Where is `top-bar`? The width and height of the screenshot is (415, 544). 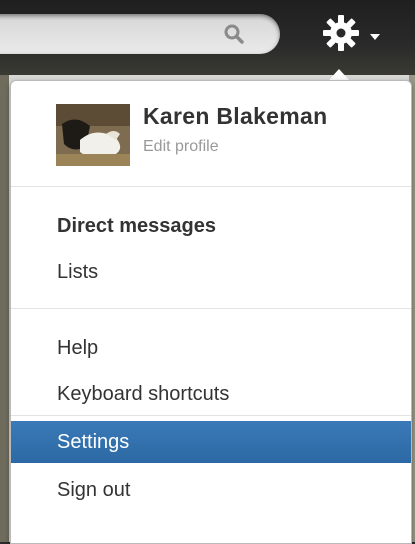 top-bar is located at coordinates (207, 37).